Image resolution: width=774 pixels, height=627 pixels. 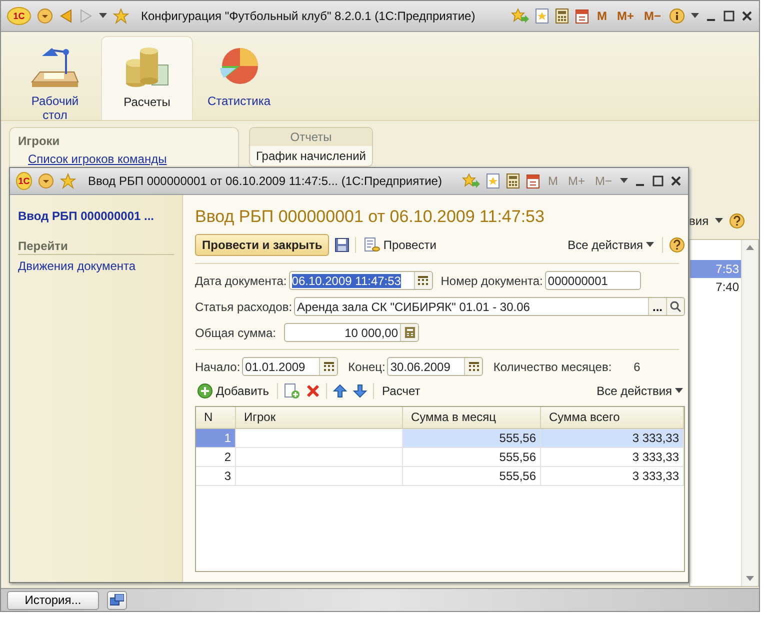 I want to click on add-button: Добавить, so click(x=233, y=391).